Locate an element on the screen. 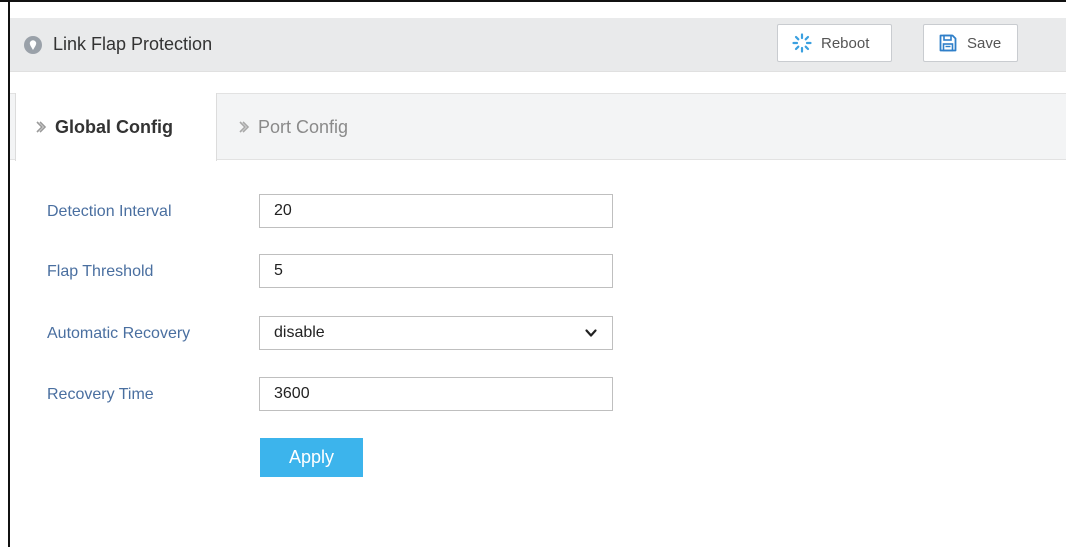 The image size is (1066, 547). automatic-recovery-label: Automatic Recovery is located at coordinates (119, 333).